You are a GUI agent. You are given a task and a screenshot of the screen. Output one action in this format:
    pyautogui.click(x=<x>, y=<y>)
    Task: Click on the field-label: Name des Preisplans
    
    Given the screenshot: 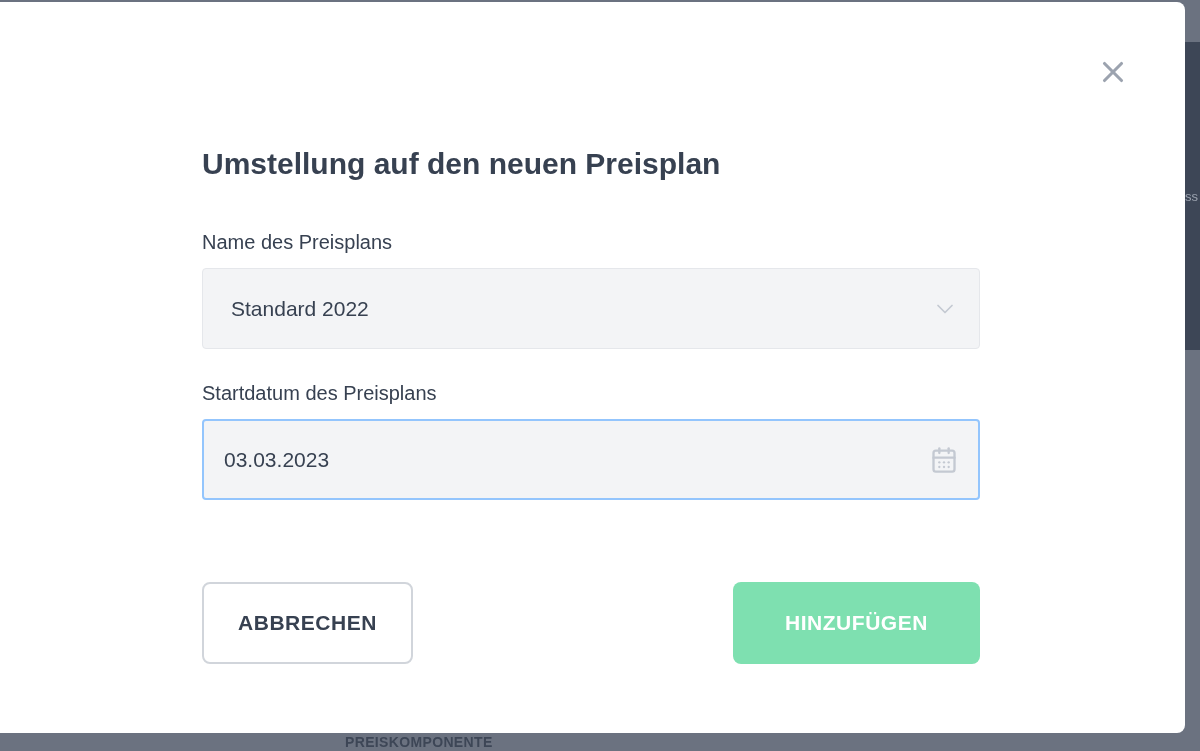 What is the action you would take?
    pyautogui.click(x=298, y=242)
    